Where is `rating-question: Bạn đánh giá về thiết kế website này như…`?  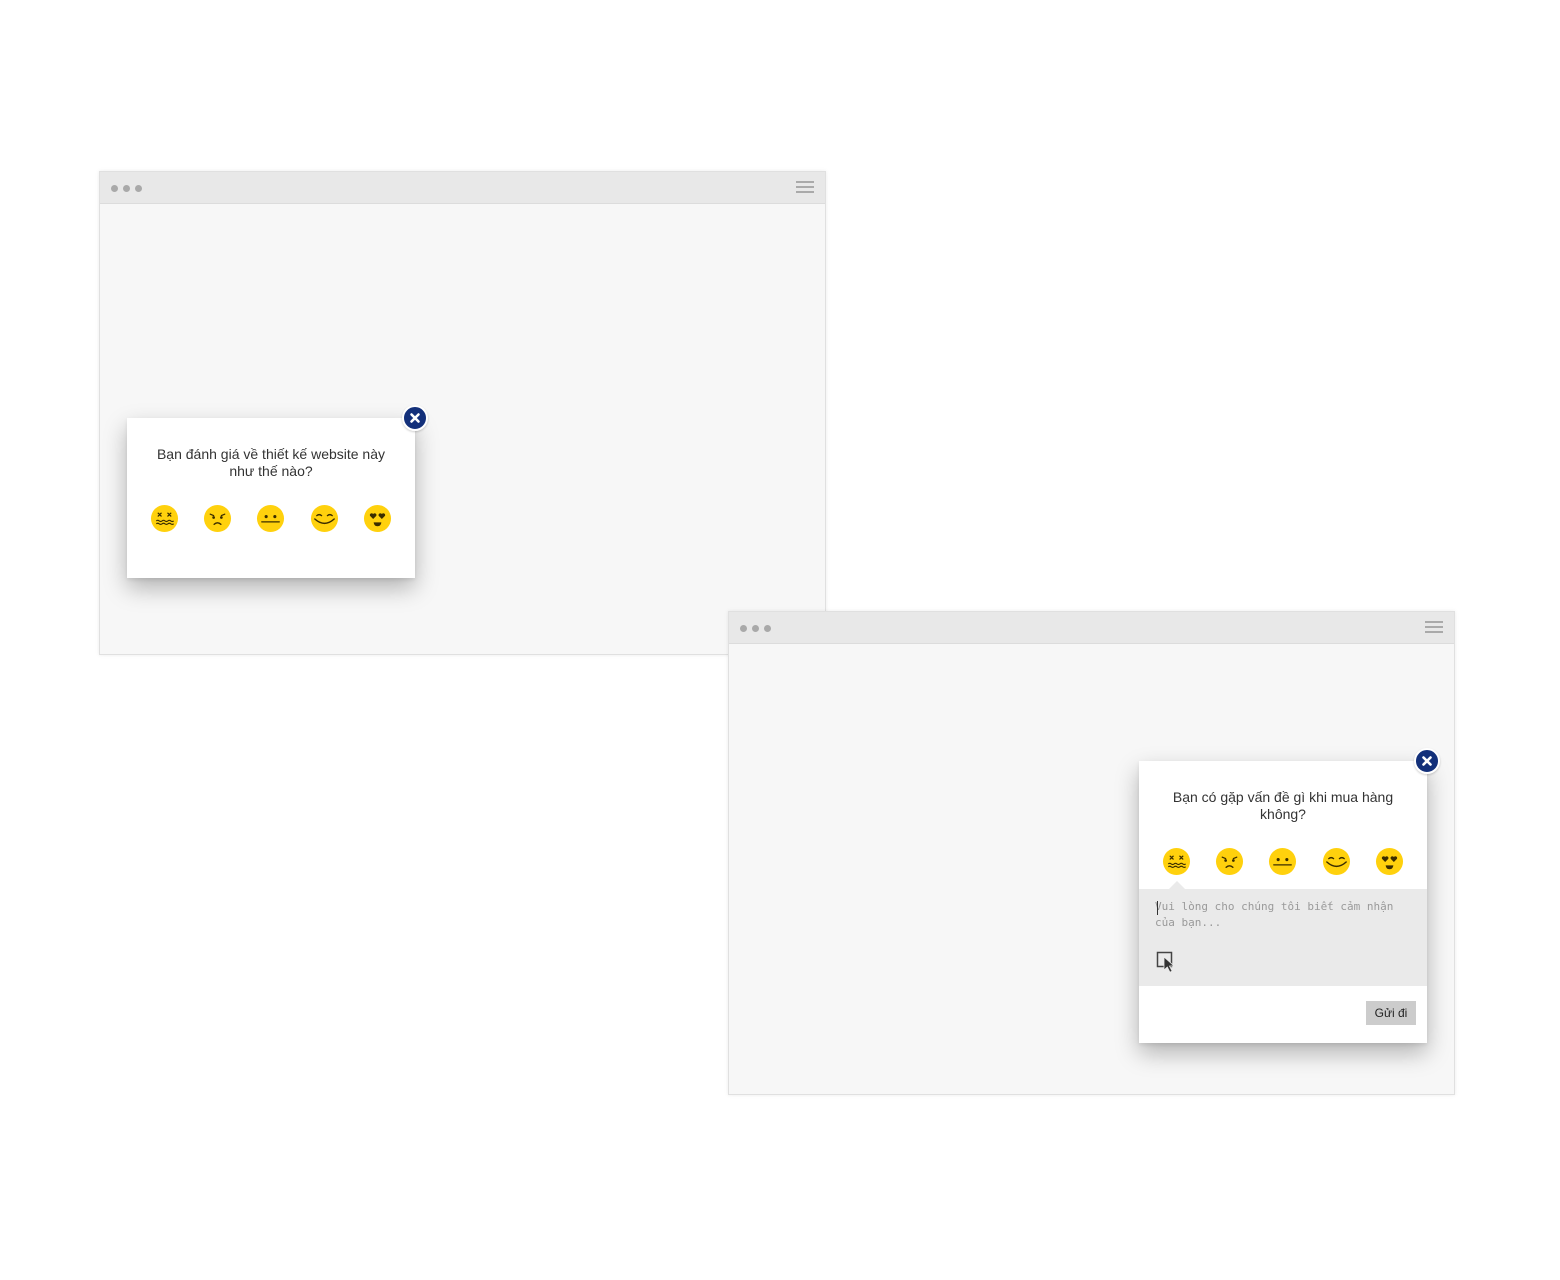 rating-question: Bạn đánh giá về thiết kế website này như… is located at coordinates (271, 462).